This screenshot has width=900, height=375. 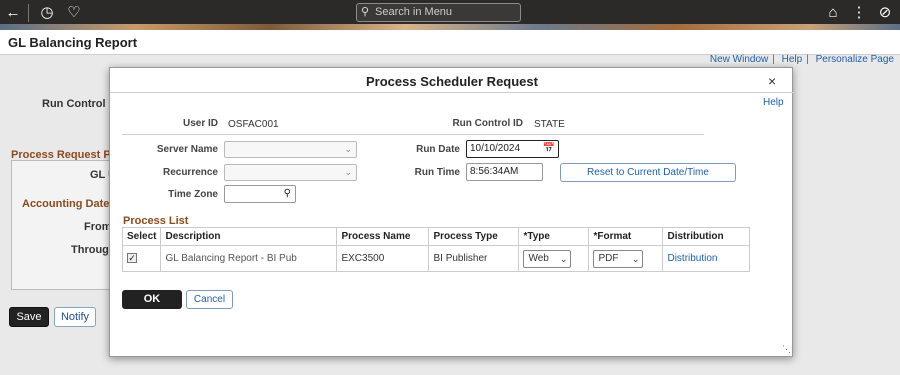 What do you see at coordinates (141, 258) in the screenshot?
I see `select-cell: ✓` at bounding box center [141, 258].